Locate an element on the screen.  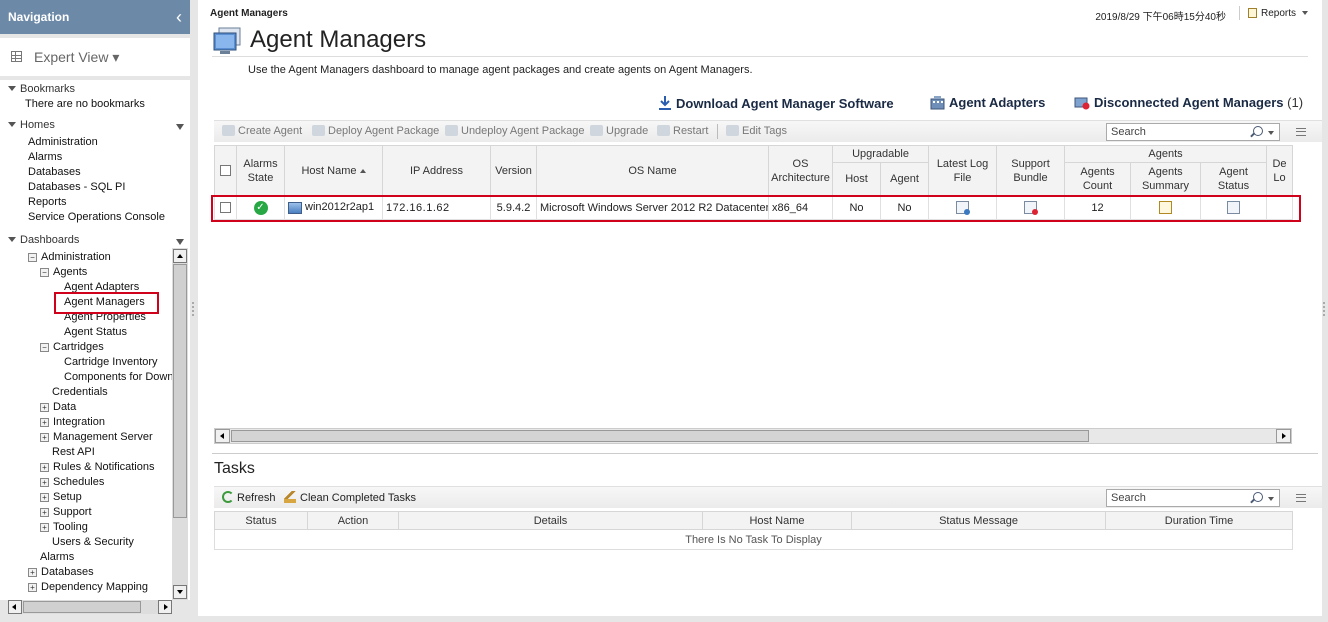
task-details-header: Details is located at coordinates (550, 520).